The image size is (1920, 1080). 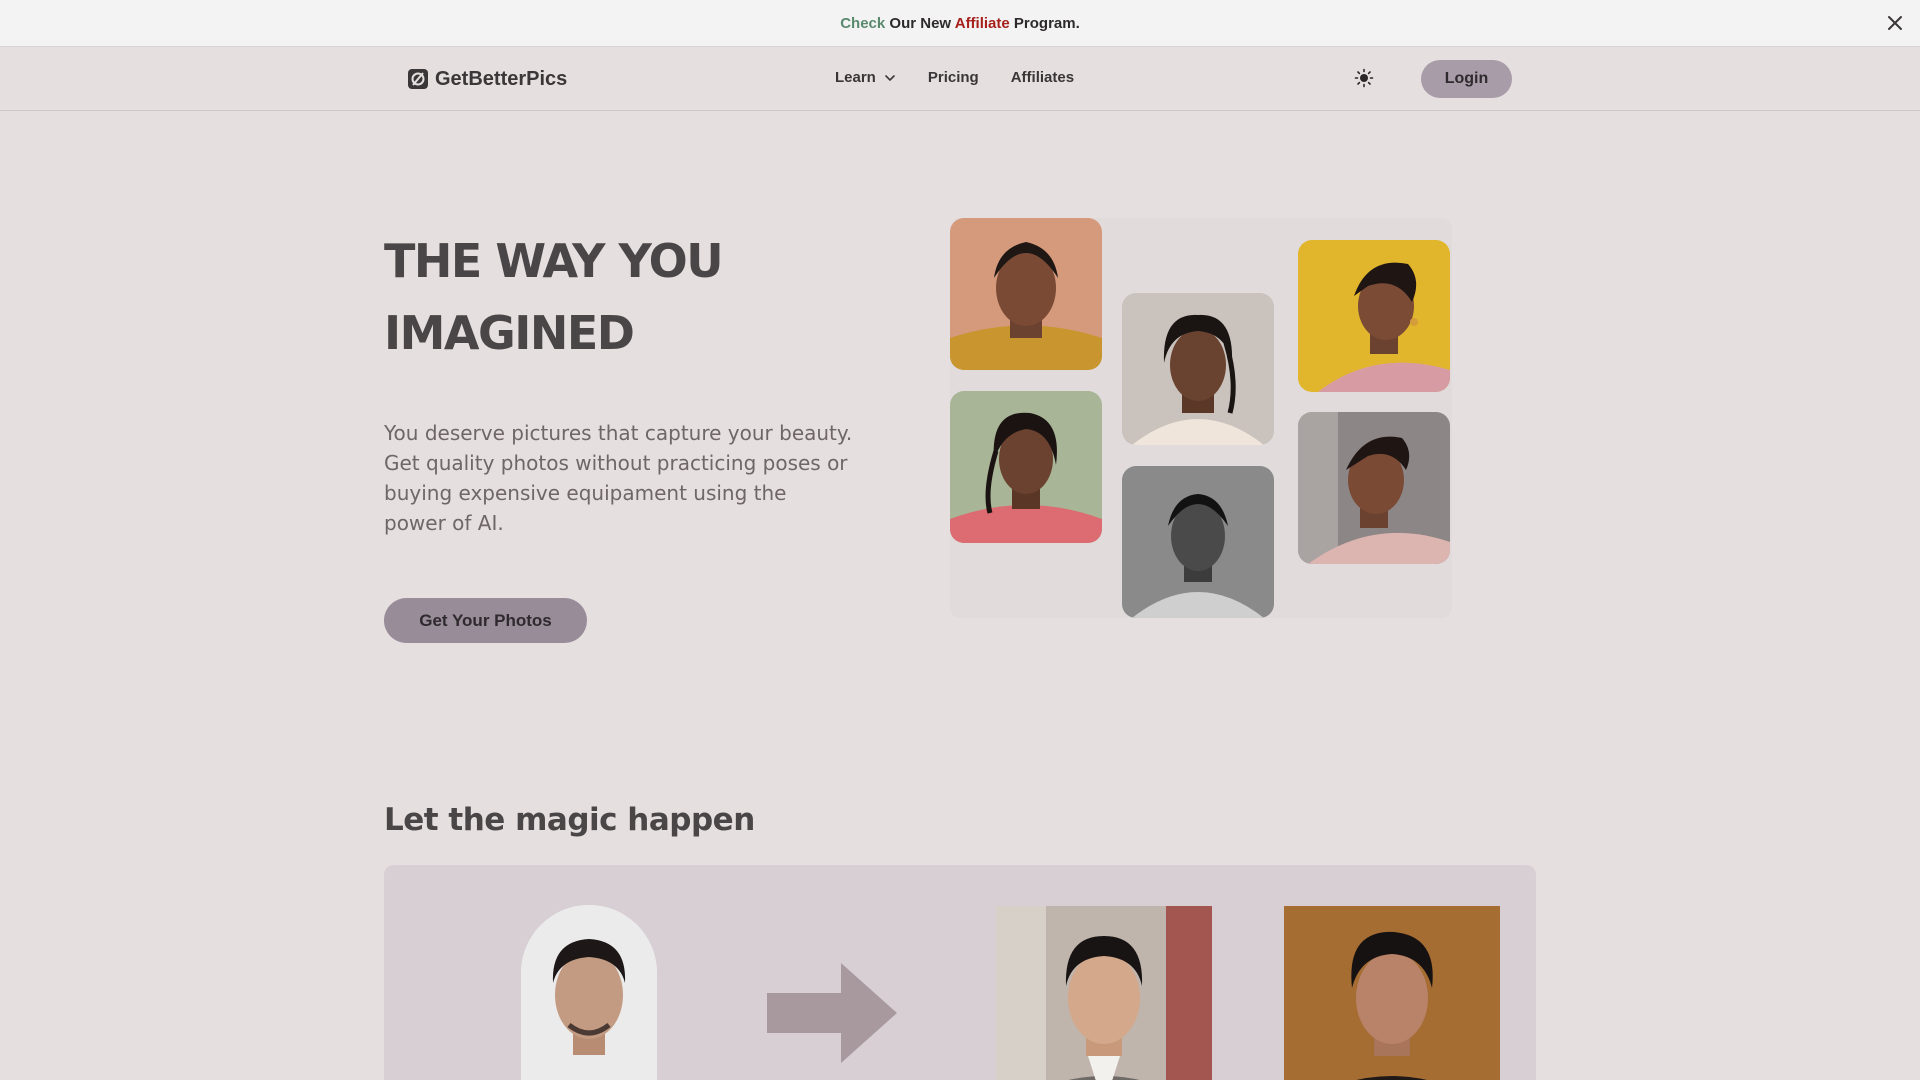 What do you see at coordinates (1466, 79) in the screenshot?
I see `login-button: Login` at bounding box center [1466, 79].